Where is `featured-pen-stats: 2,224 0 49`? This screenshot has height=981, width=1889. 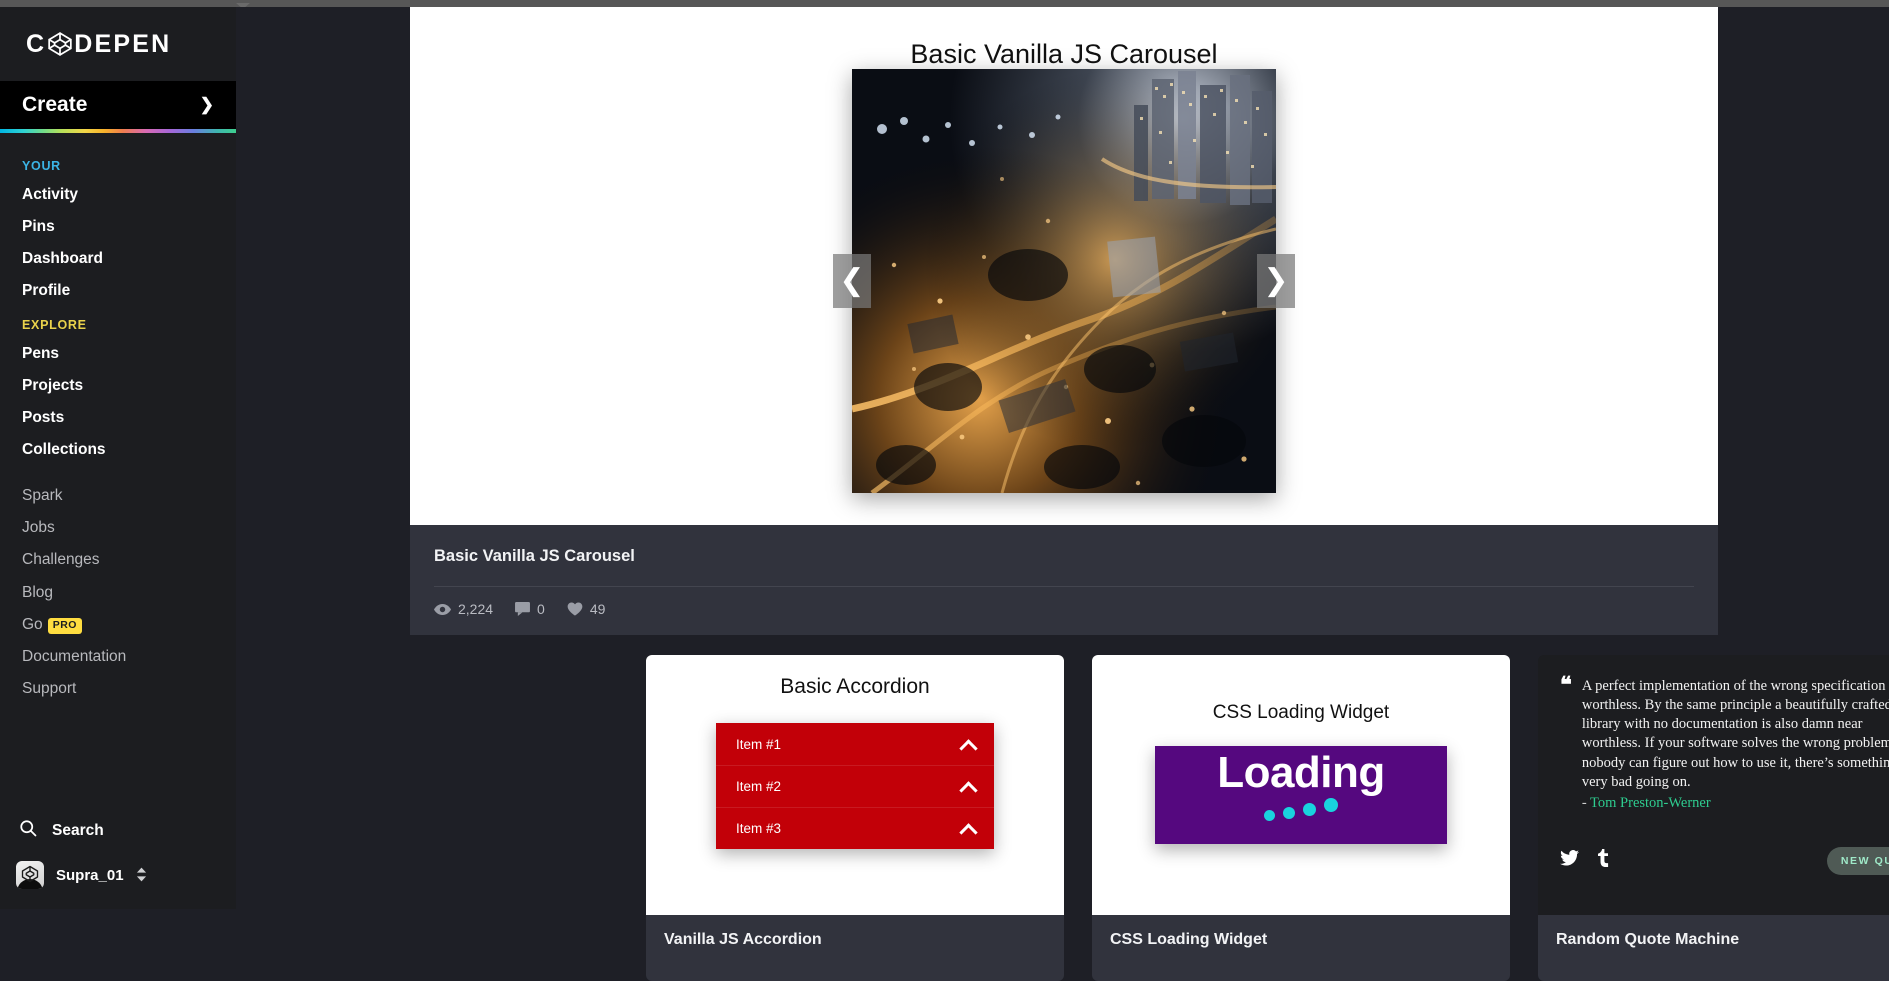
featured-pen-stats: 2,224 0 49 is located at coordinates (1064, 609).